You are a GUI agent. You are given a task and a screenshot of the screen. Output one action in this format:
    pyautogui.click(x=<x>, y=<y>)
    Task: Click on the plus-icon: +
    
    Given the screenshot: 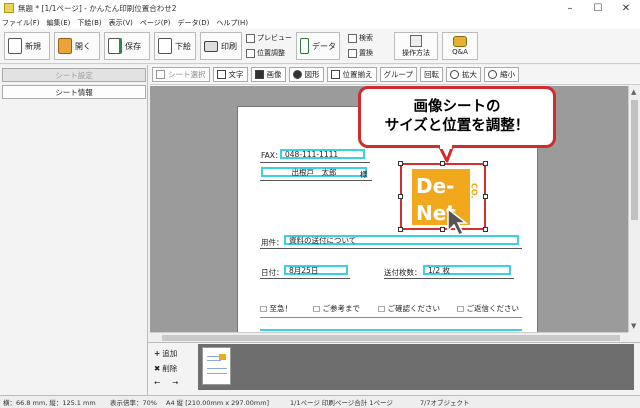 What is the action you would take?
    pyautogui.click(x=157, y=353)
    